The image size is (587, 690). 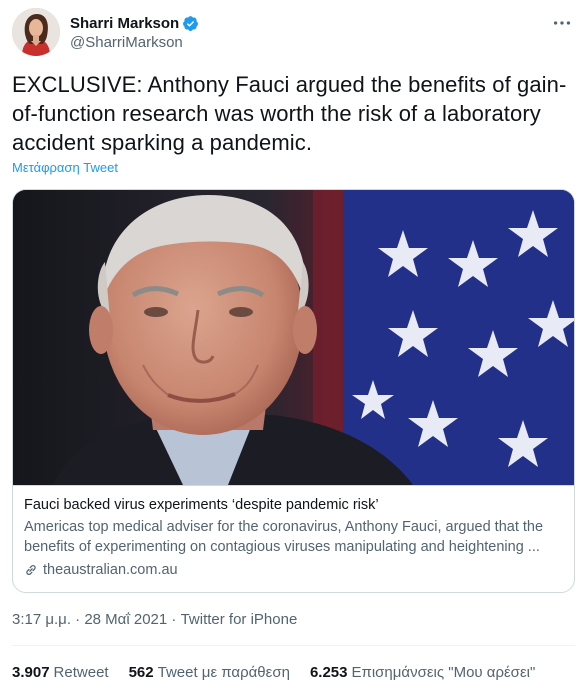 What do you see at coordinates (190, 23) in the screenshot?
I see `verified-badge-icon` at bounding box center [190, 23].